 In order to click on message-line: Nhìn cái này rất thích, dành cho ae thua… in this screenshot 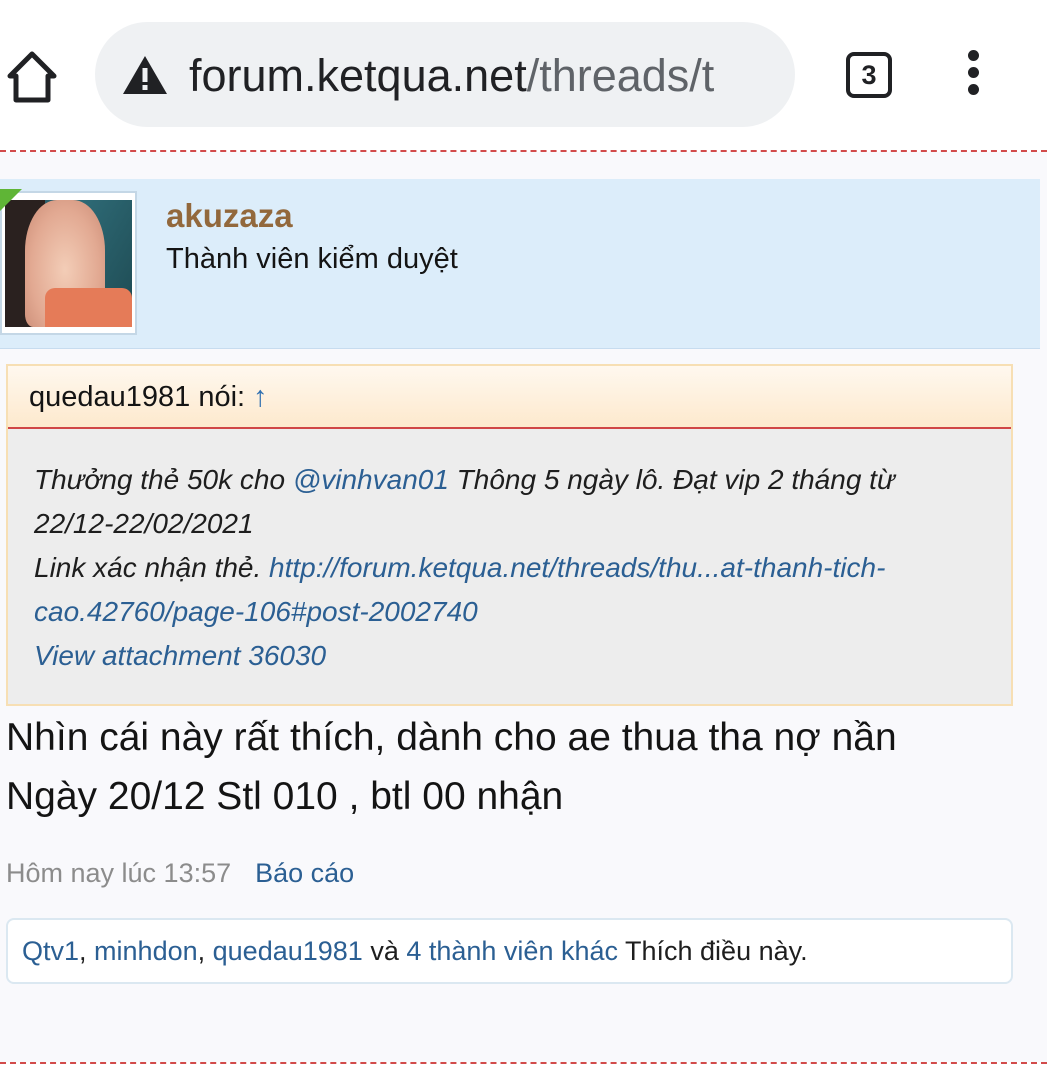, I will do `click(451, 737)`.